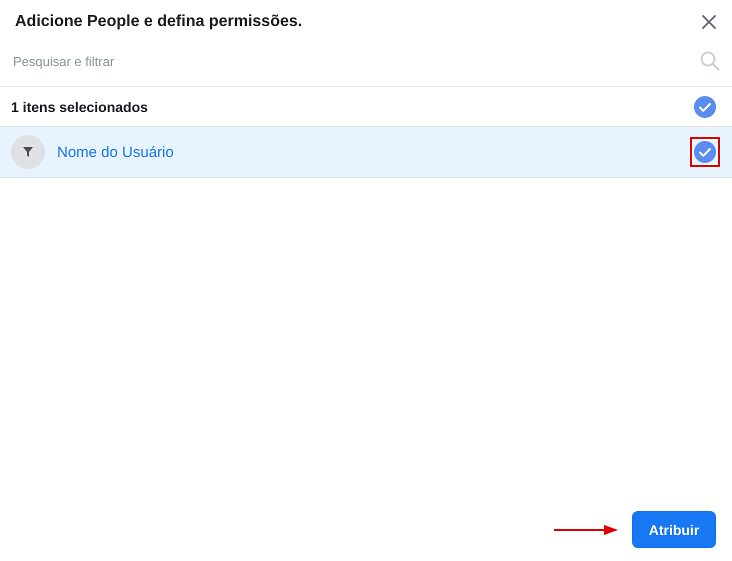 The width and height of the screenshot is (732, 561). I want to click on user-row: Nome do Usuário, so click(366, 152).